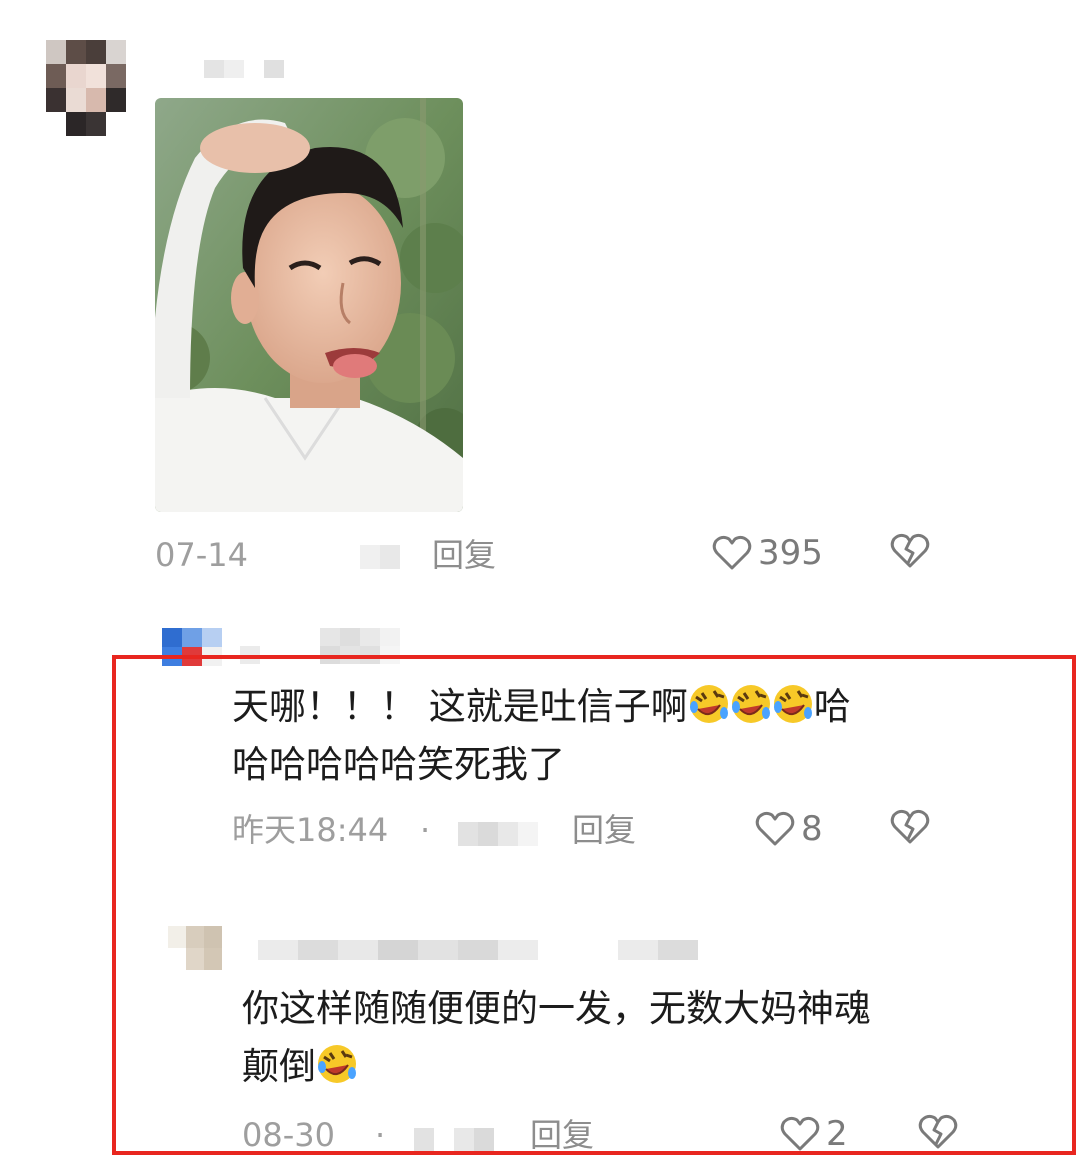 The image size is (1080, 1161). I want to click on heart-outline-icon, so click(732, 552).